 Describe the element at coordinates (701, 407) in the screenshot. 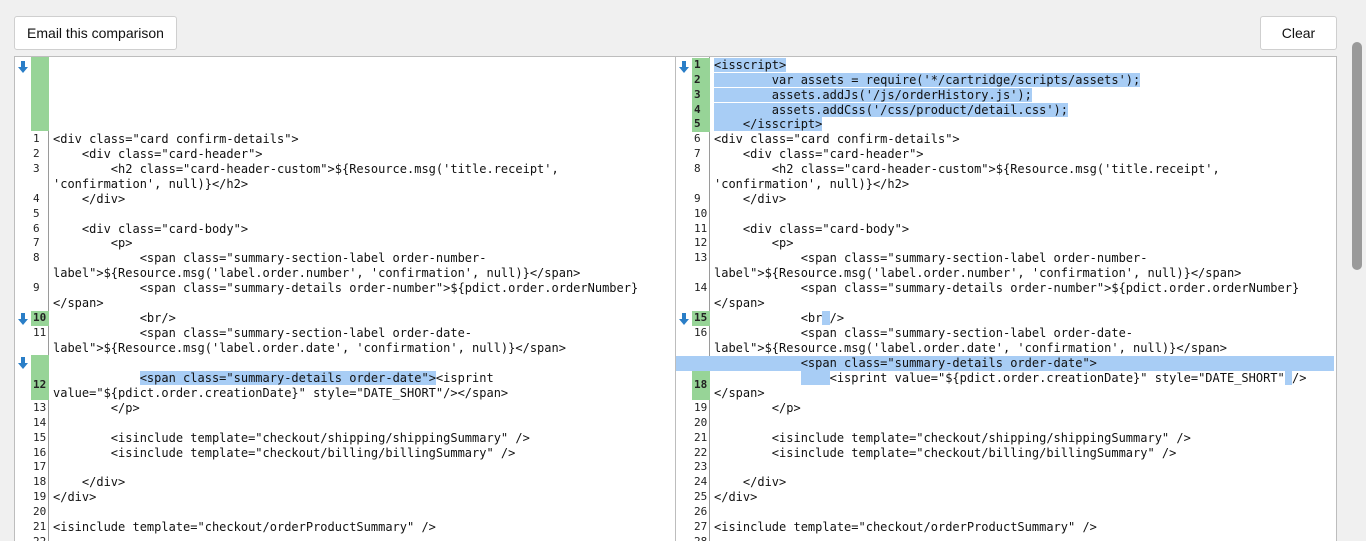

I see `line-number: 19` at that location.